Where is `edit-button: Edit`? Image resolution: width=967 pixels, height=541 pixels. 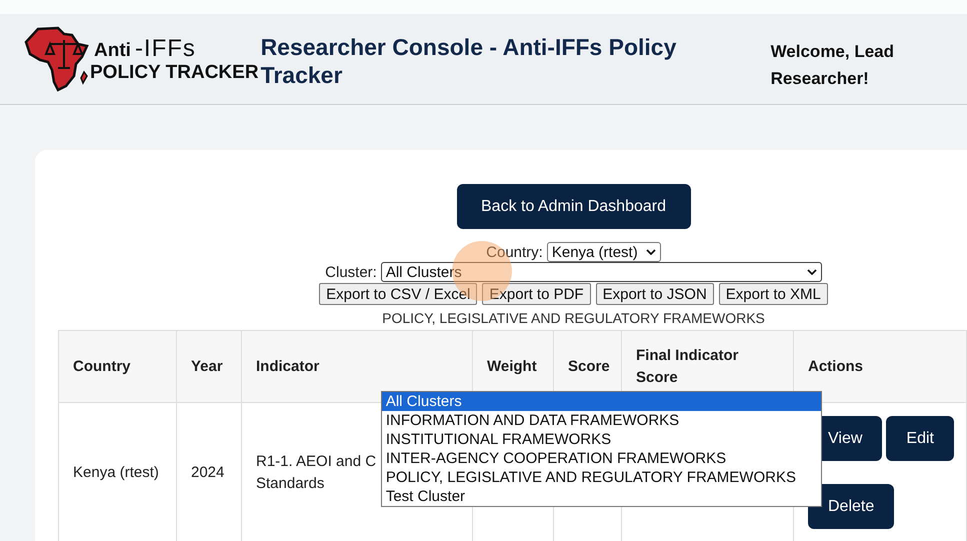
edit-button: Edit is located at coordinates (920, 438).